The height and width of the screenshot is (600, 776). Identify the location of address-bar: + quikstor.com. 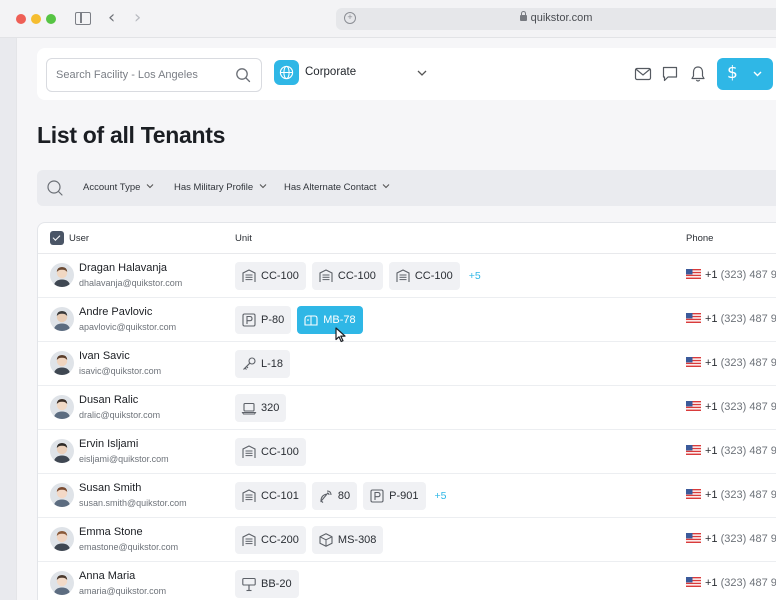
(556, 19).